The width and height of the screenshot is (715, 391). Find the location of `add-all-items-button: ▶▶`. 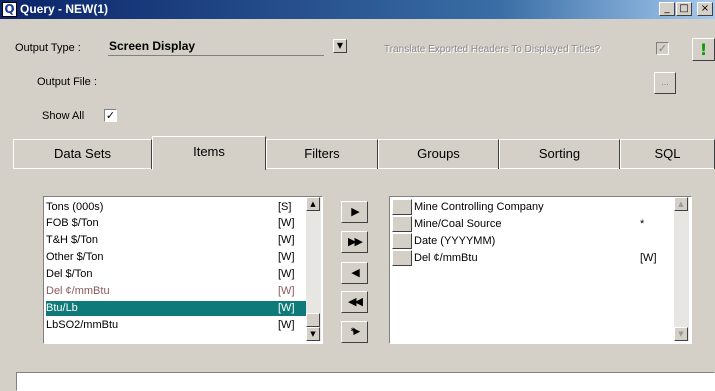

add-all-items-button: ▶▶ is located at coordinates (354, 242).